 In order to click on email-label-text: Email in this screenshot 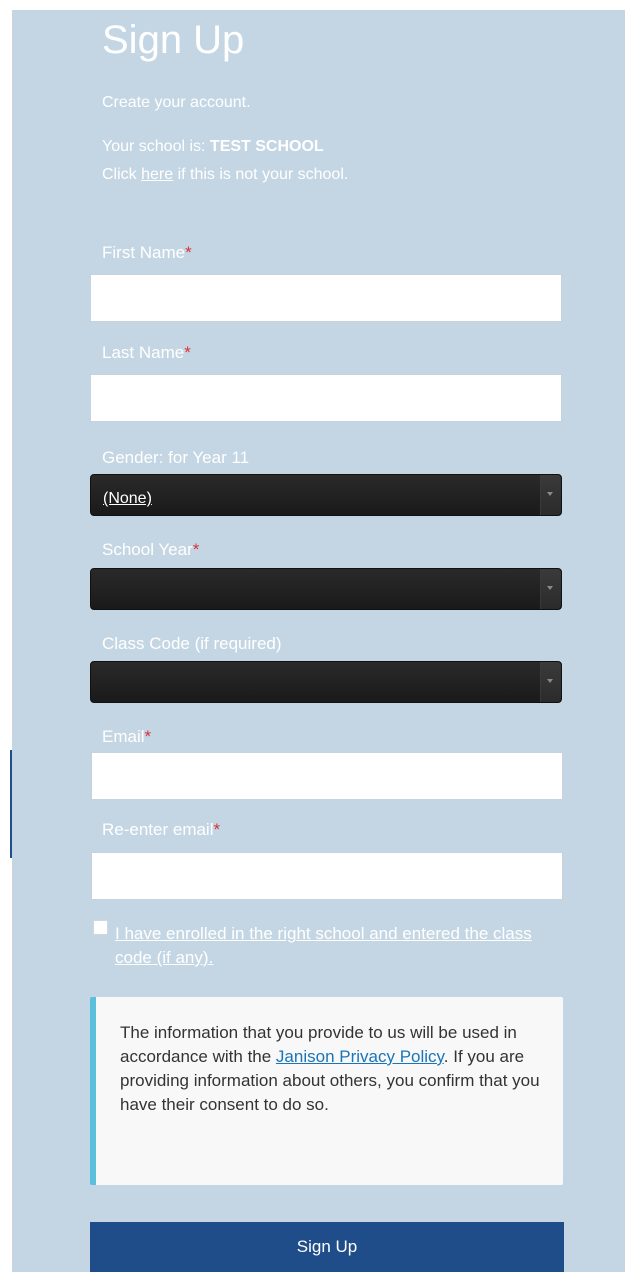, I will do `click(123, 736)`.